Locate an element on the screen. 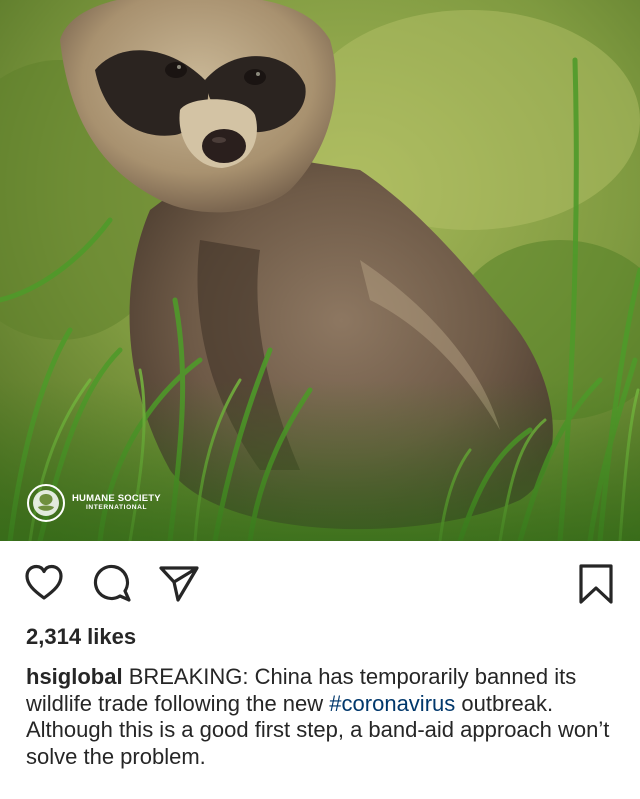 This screenshot has width=640, height=799. hsi-logo is located at coordinates (46, 503).